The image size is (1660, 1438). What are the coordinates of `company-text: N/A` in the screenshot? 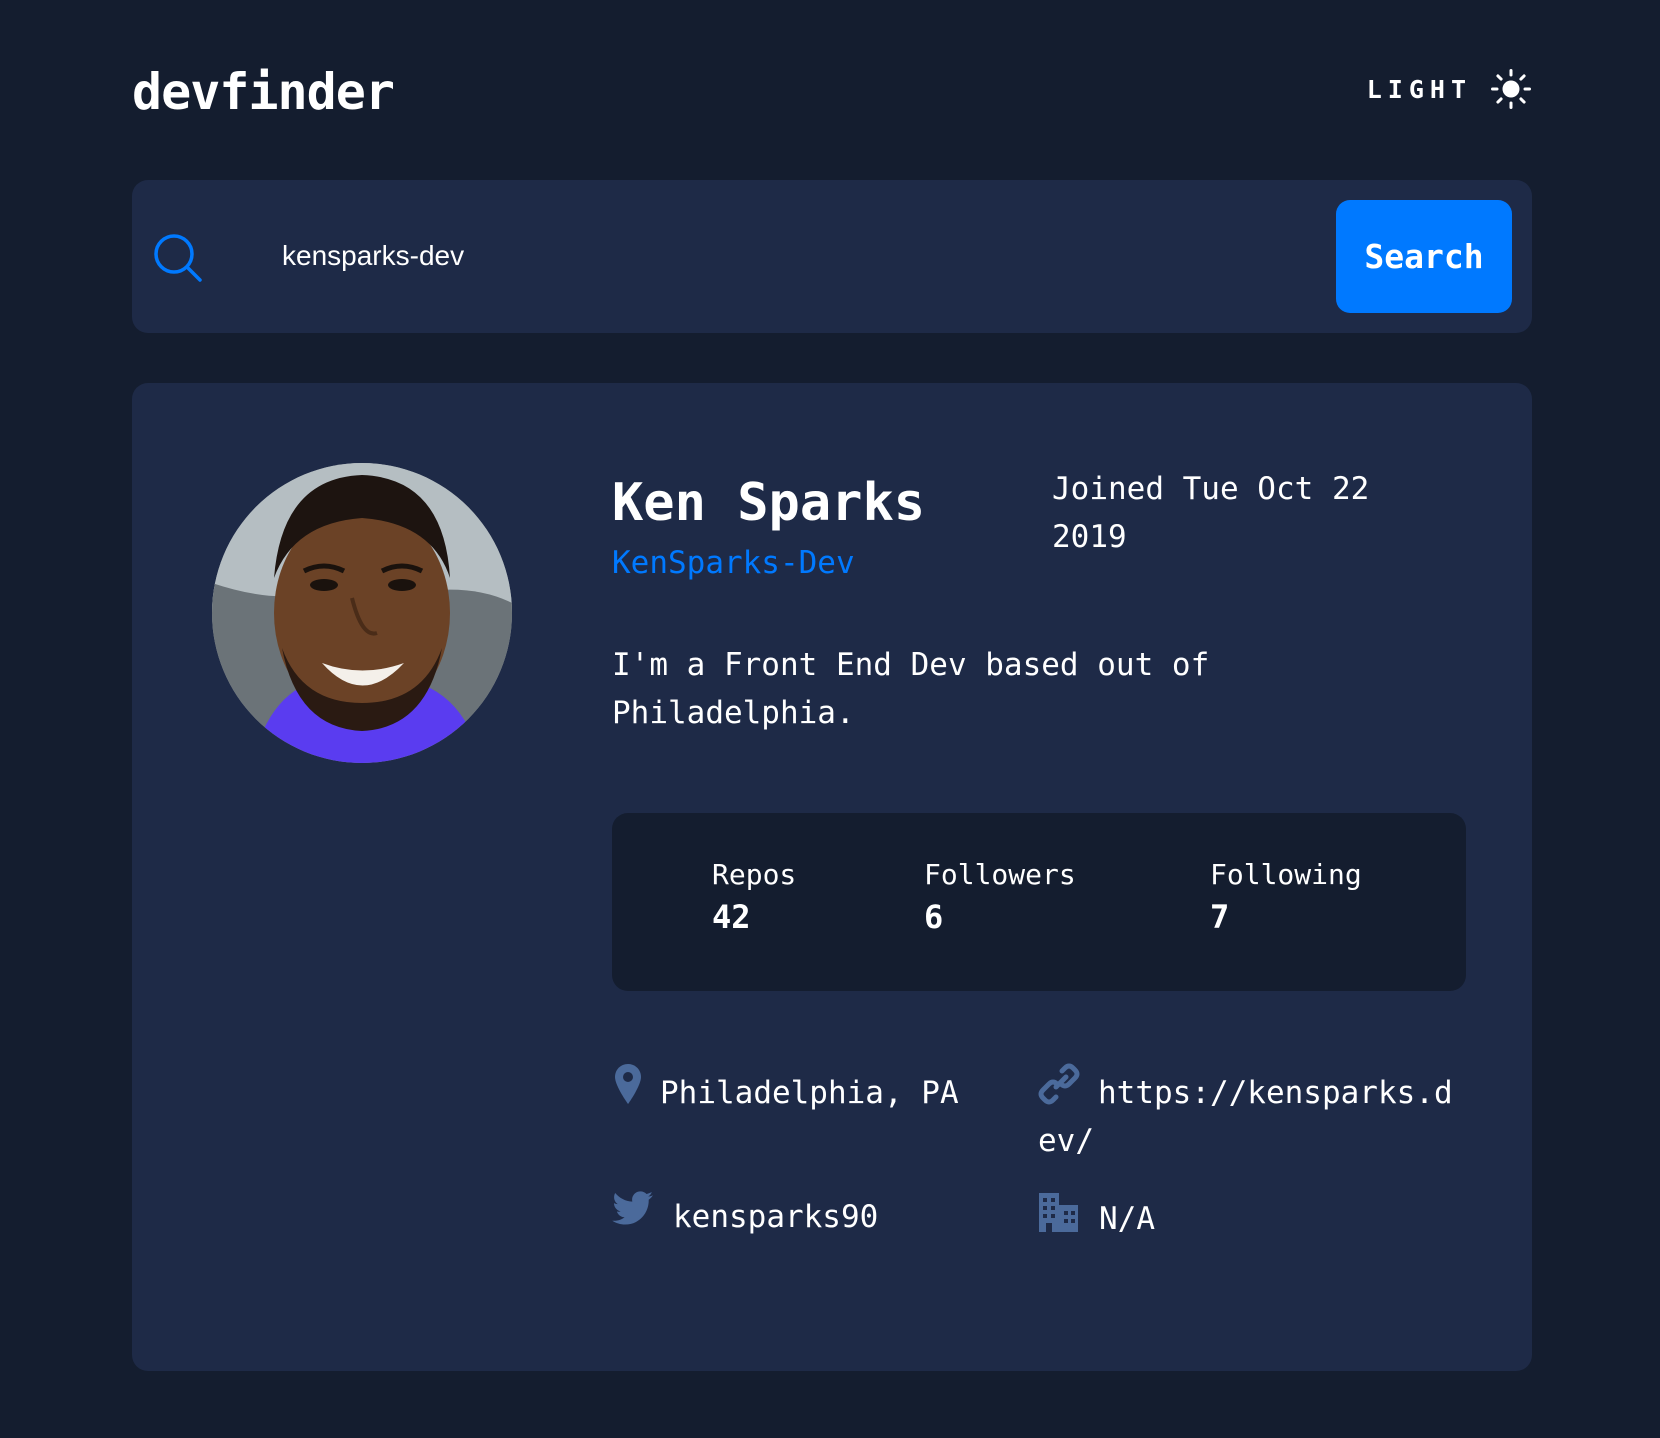 It's located at (1127, 1219).